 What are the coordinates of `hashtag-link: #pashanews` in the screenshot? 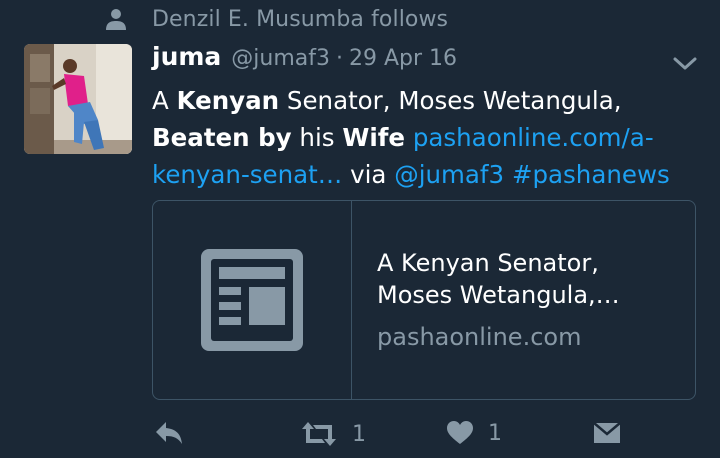 It's located at (591, 174).